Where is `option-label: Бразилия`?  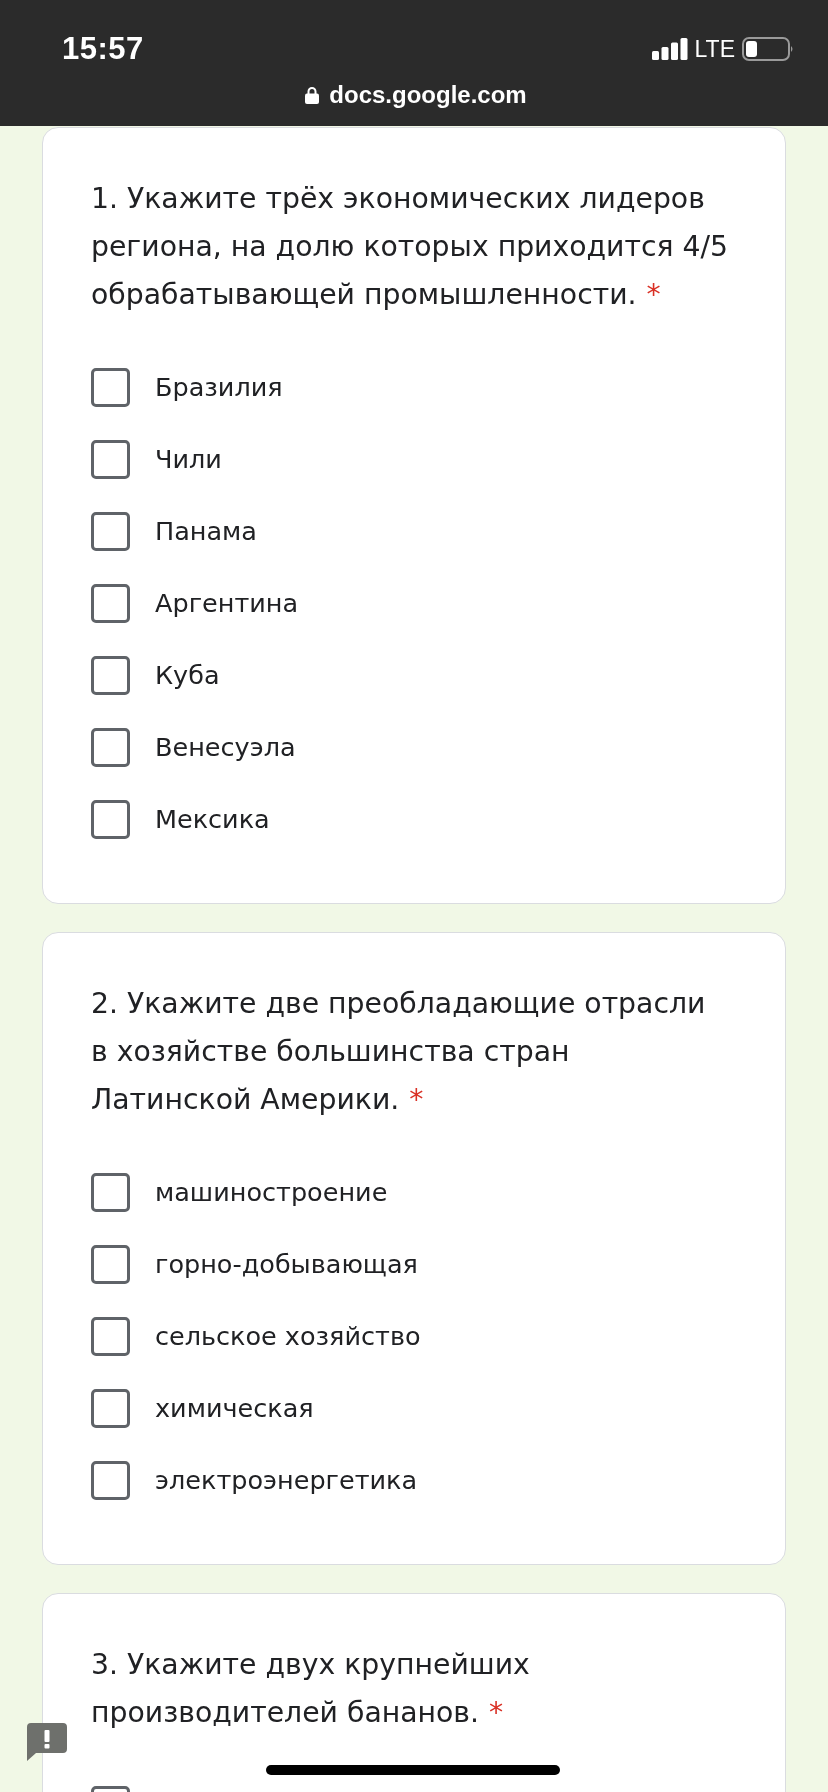 option-label: Бразилия is located at coordinates (219, 387).